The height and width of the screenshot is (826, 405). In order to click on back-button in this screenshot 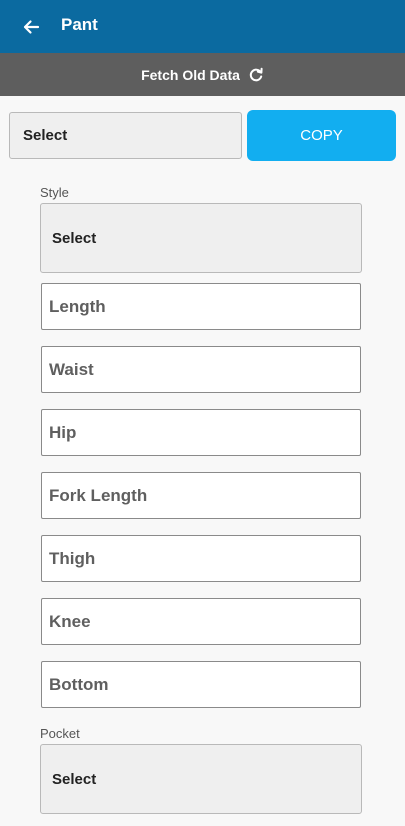, I will do `click(31, 27)`.